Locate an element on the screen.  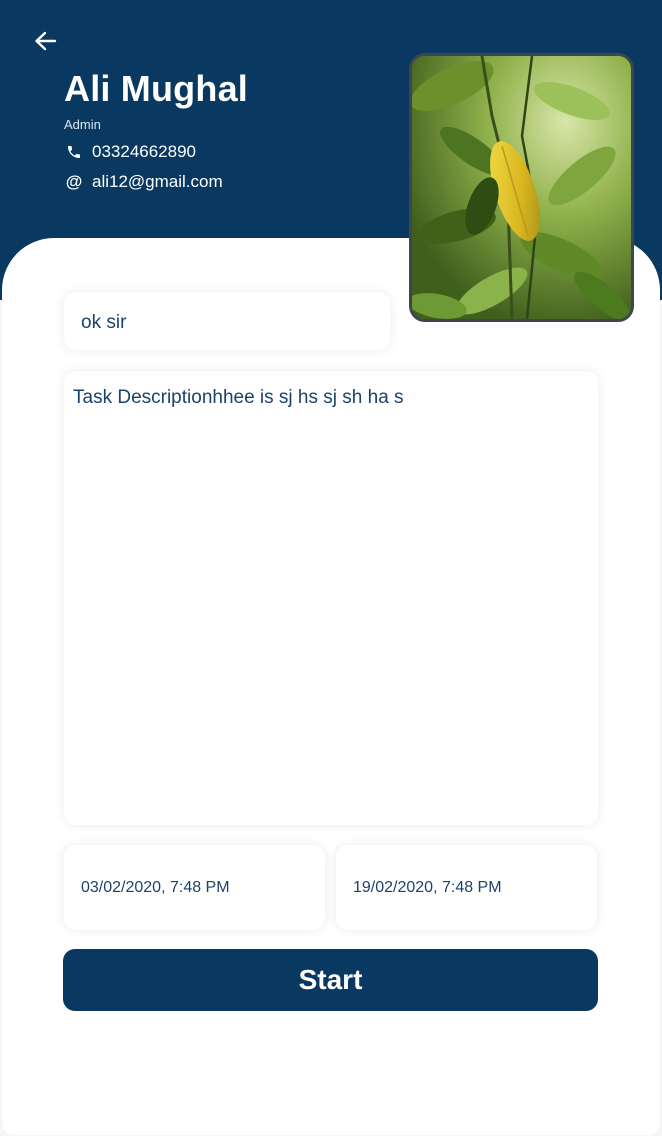
phone-icon is located at coordinates (74, 152).